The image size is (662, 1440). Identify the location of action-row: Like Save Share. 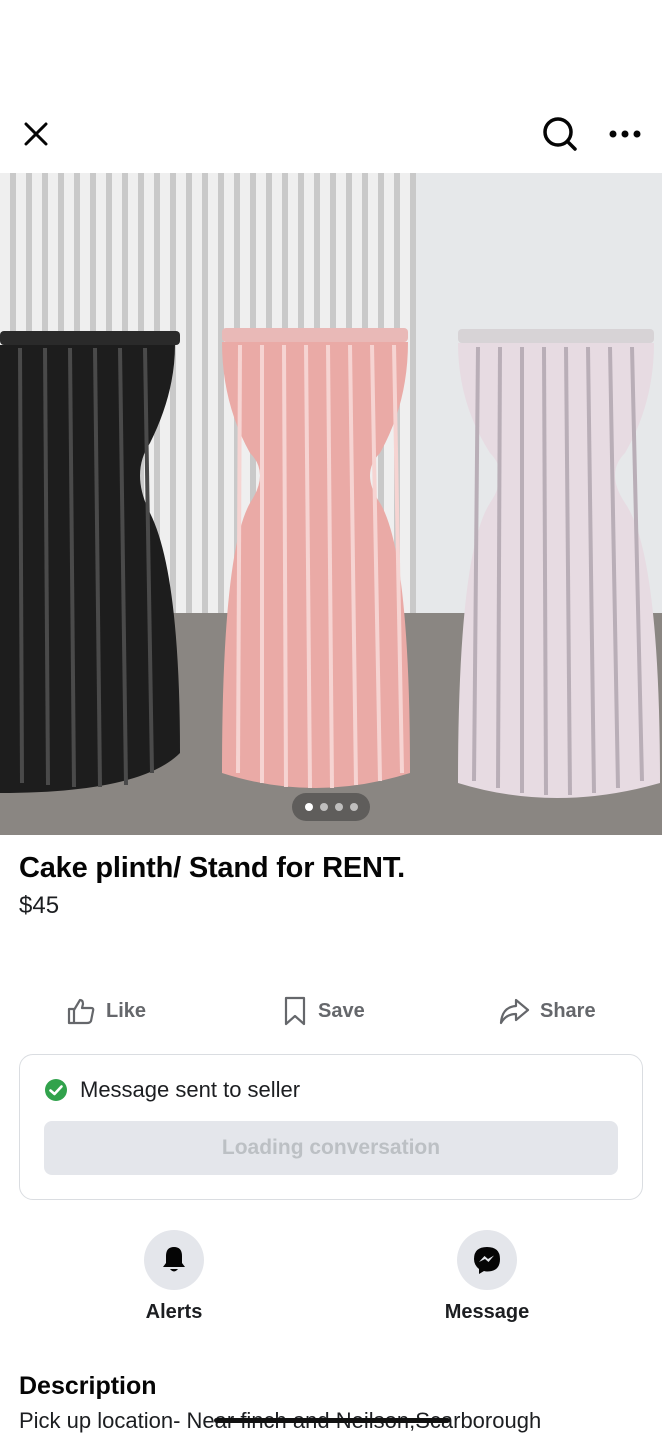
(331, 1011).